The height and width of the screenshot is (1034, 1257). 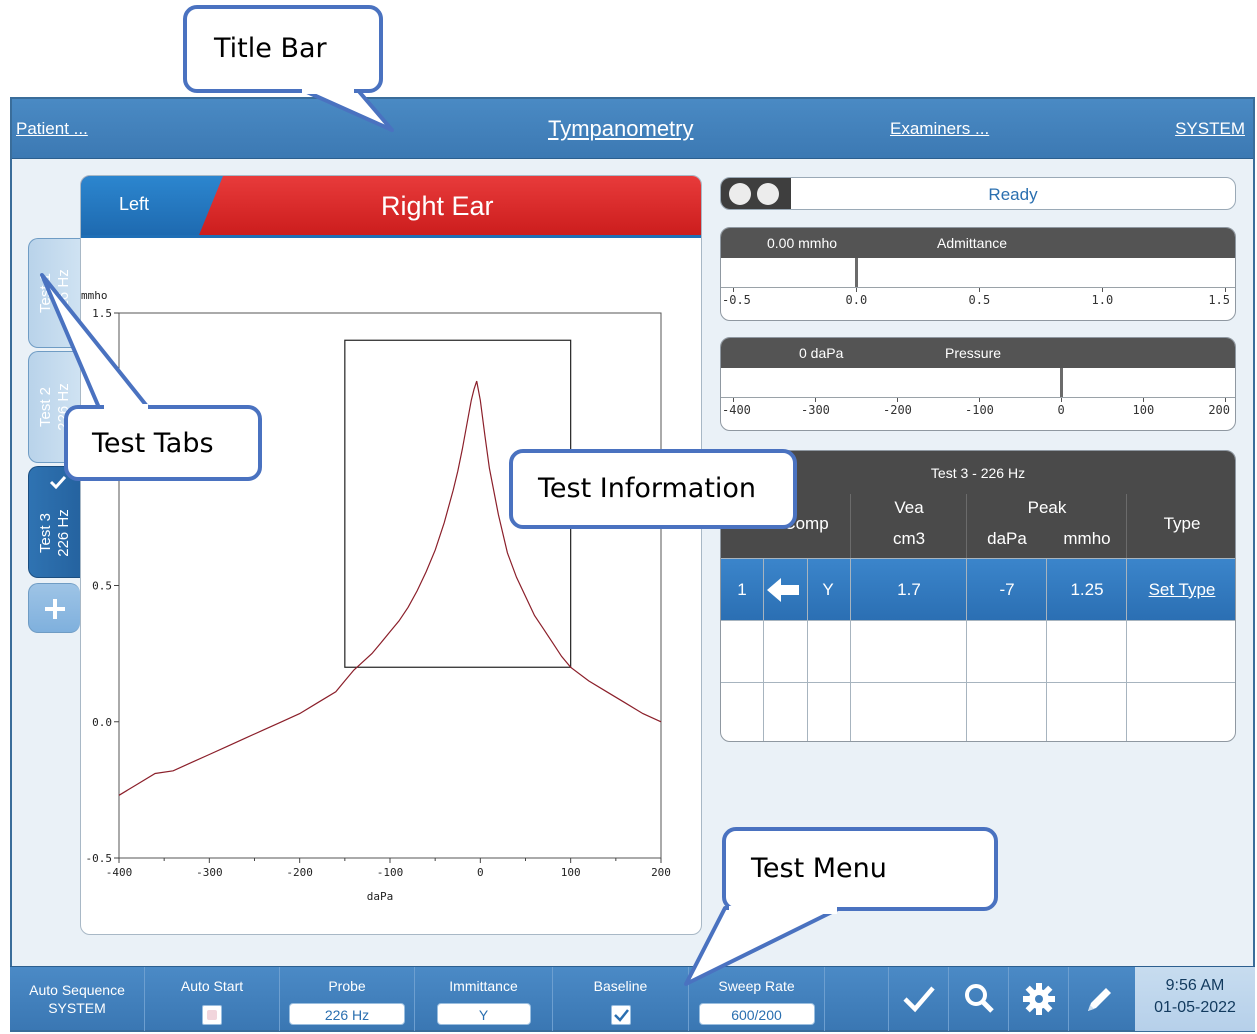 What do you see at coordinates (152, 205) in the screenshot?
I see `left-ear-tab: Left` at bounding box center [152, 205].